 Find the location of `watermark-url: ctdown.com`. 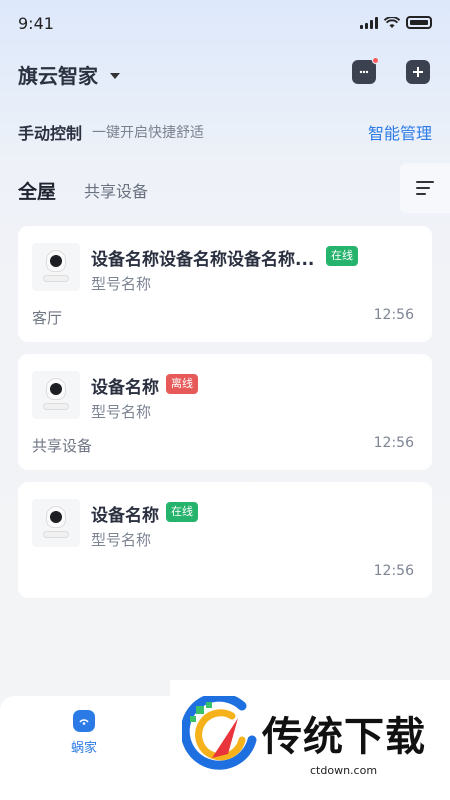

watermark-url: ctdown.com is located at coordinates (344, 770).